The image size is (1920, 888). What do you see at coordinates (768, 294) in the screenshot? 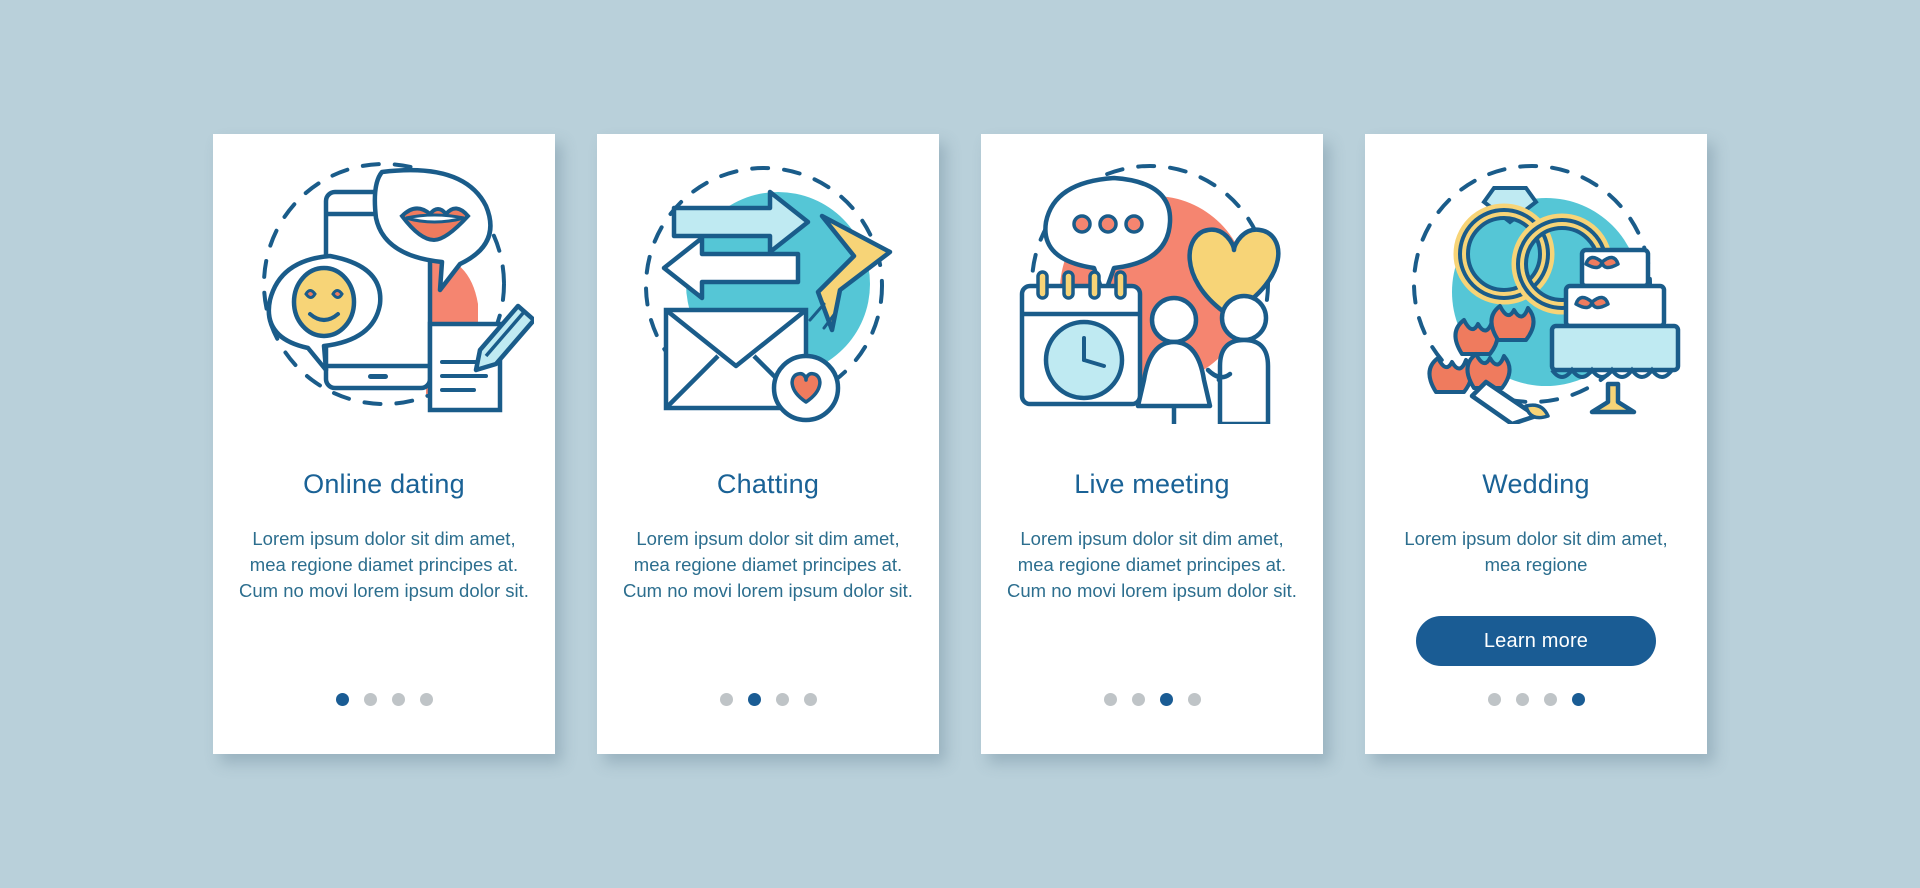
I see `envelope-arrows-icon` at bounding box center [768, 294].